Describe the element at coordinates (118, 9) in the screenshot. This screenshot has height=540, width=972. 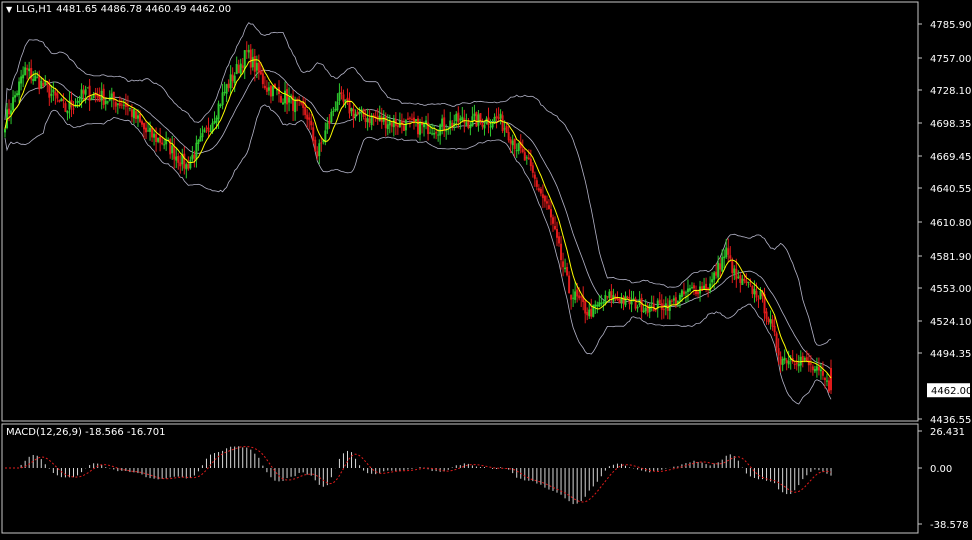
I see `chart-header: ▼ LLG,H1 4481.65 4486.78 4460.49 4462.00` at that location.